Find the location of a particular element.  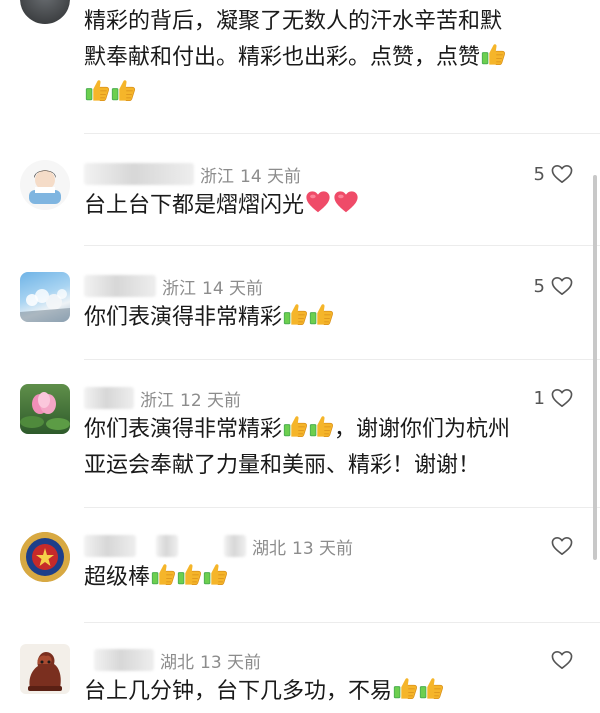

like-button: 1 is located at coordinates (553, 398).